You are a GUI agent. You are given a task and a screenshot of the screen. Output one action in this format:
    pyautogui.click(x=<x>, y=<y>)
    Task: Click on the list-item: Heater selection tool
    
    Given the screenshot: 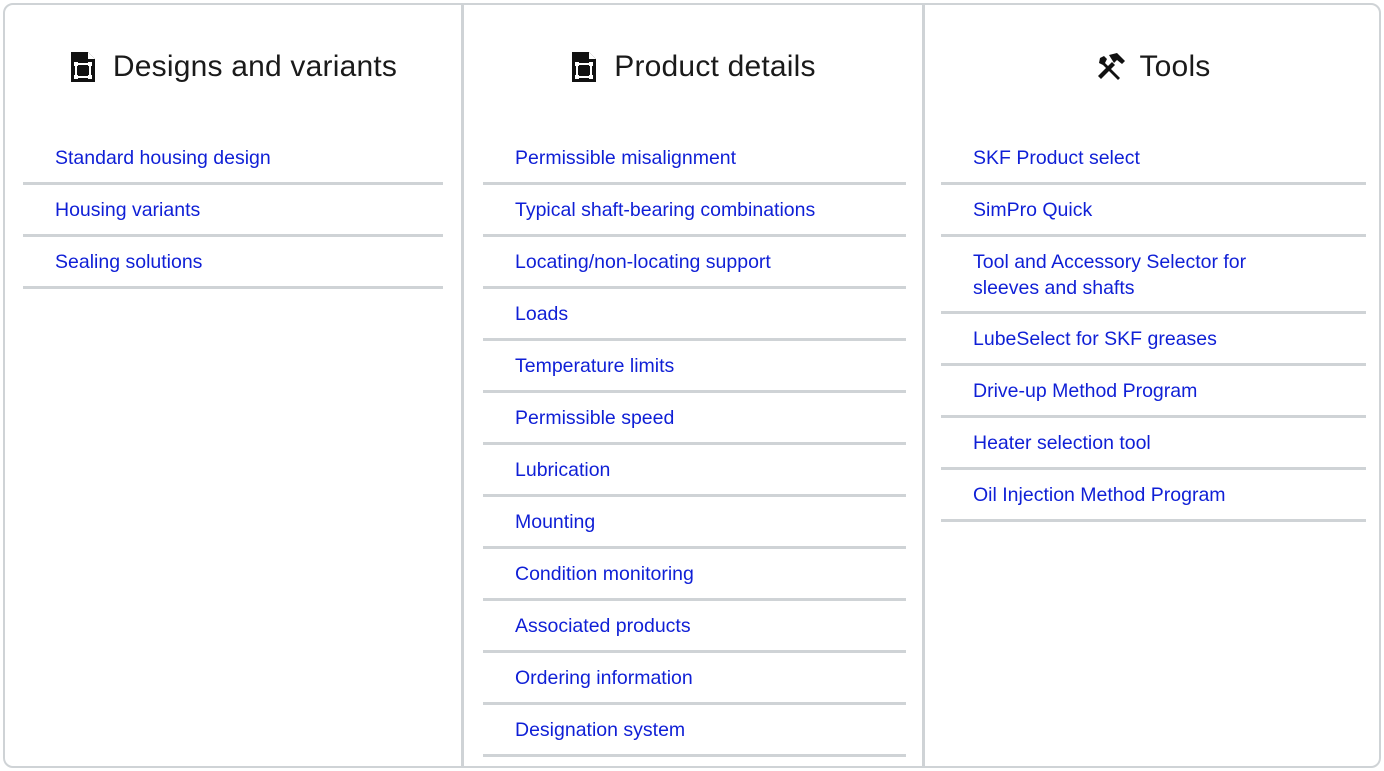 What is the action you would take?
    pyautogui.click(x=1153, y=444)
    